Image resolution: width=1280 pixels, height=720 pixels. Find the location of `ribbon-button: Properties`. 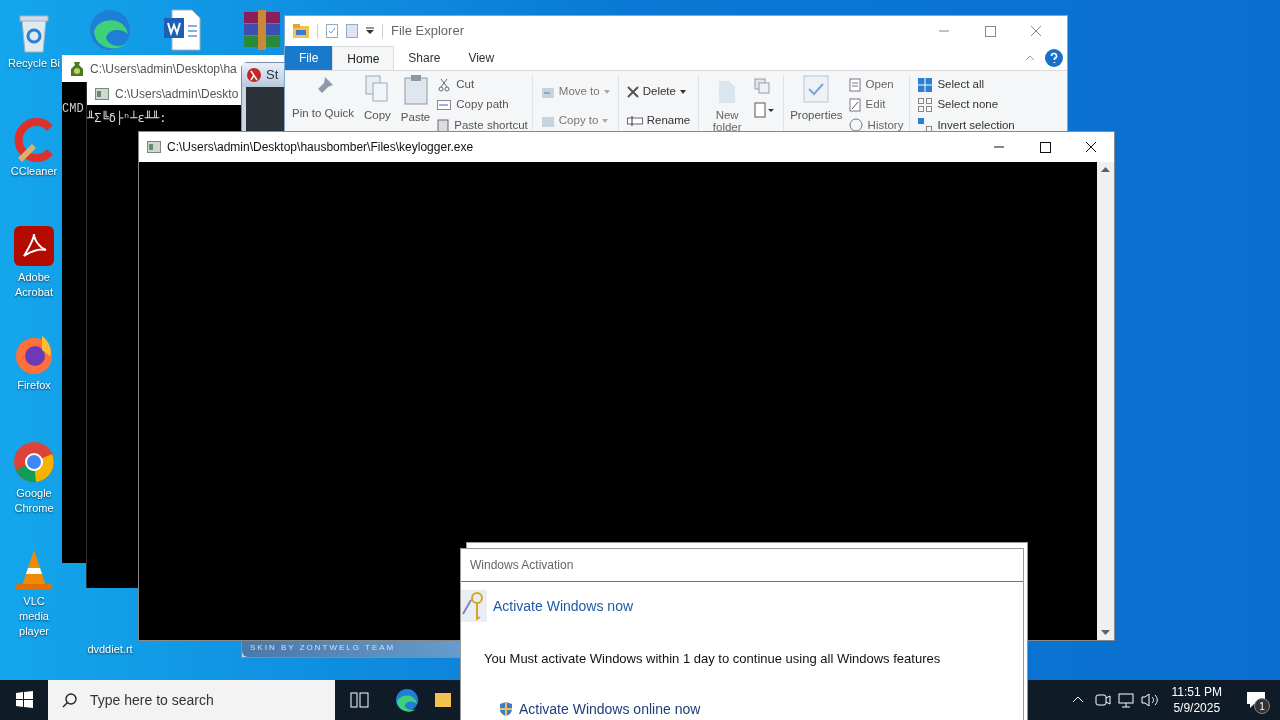

ribbon-button: Properties is located at coordinates (816, 100).